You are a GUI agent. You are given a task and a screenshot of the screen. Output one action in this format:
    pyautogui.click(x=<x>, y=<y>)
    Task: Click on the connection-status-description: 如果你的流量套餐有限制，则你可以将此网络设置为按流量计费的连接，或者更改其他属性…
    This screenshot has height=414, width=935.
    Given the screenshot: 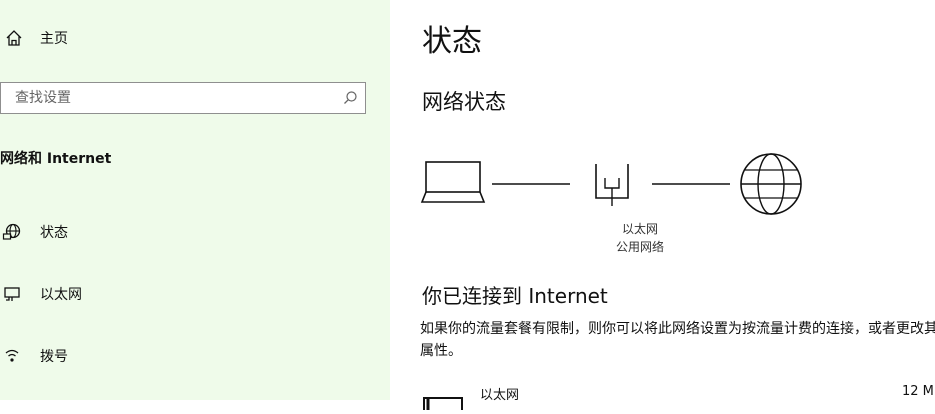 What is the action you would take?
    pyautogui.click(x=677, y=340)
    